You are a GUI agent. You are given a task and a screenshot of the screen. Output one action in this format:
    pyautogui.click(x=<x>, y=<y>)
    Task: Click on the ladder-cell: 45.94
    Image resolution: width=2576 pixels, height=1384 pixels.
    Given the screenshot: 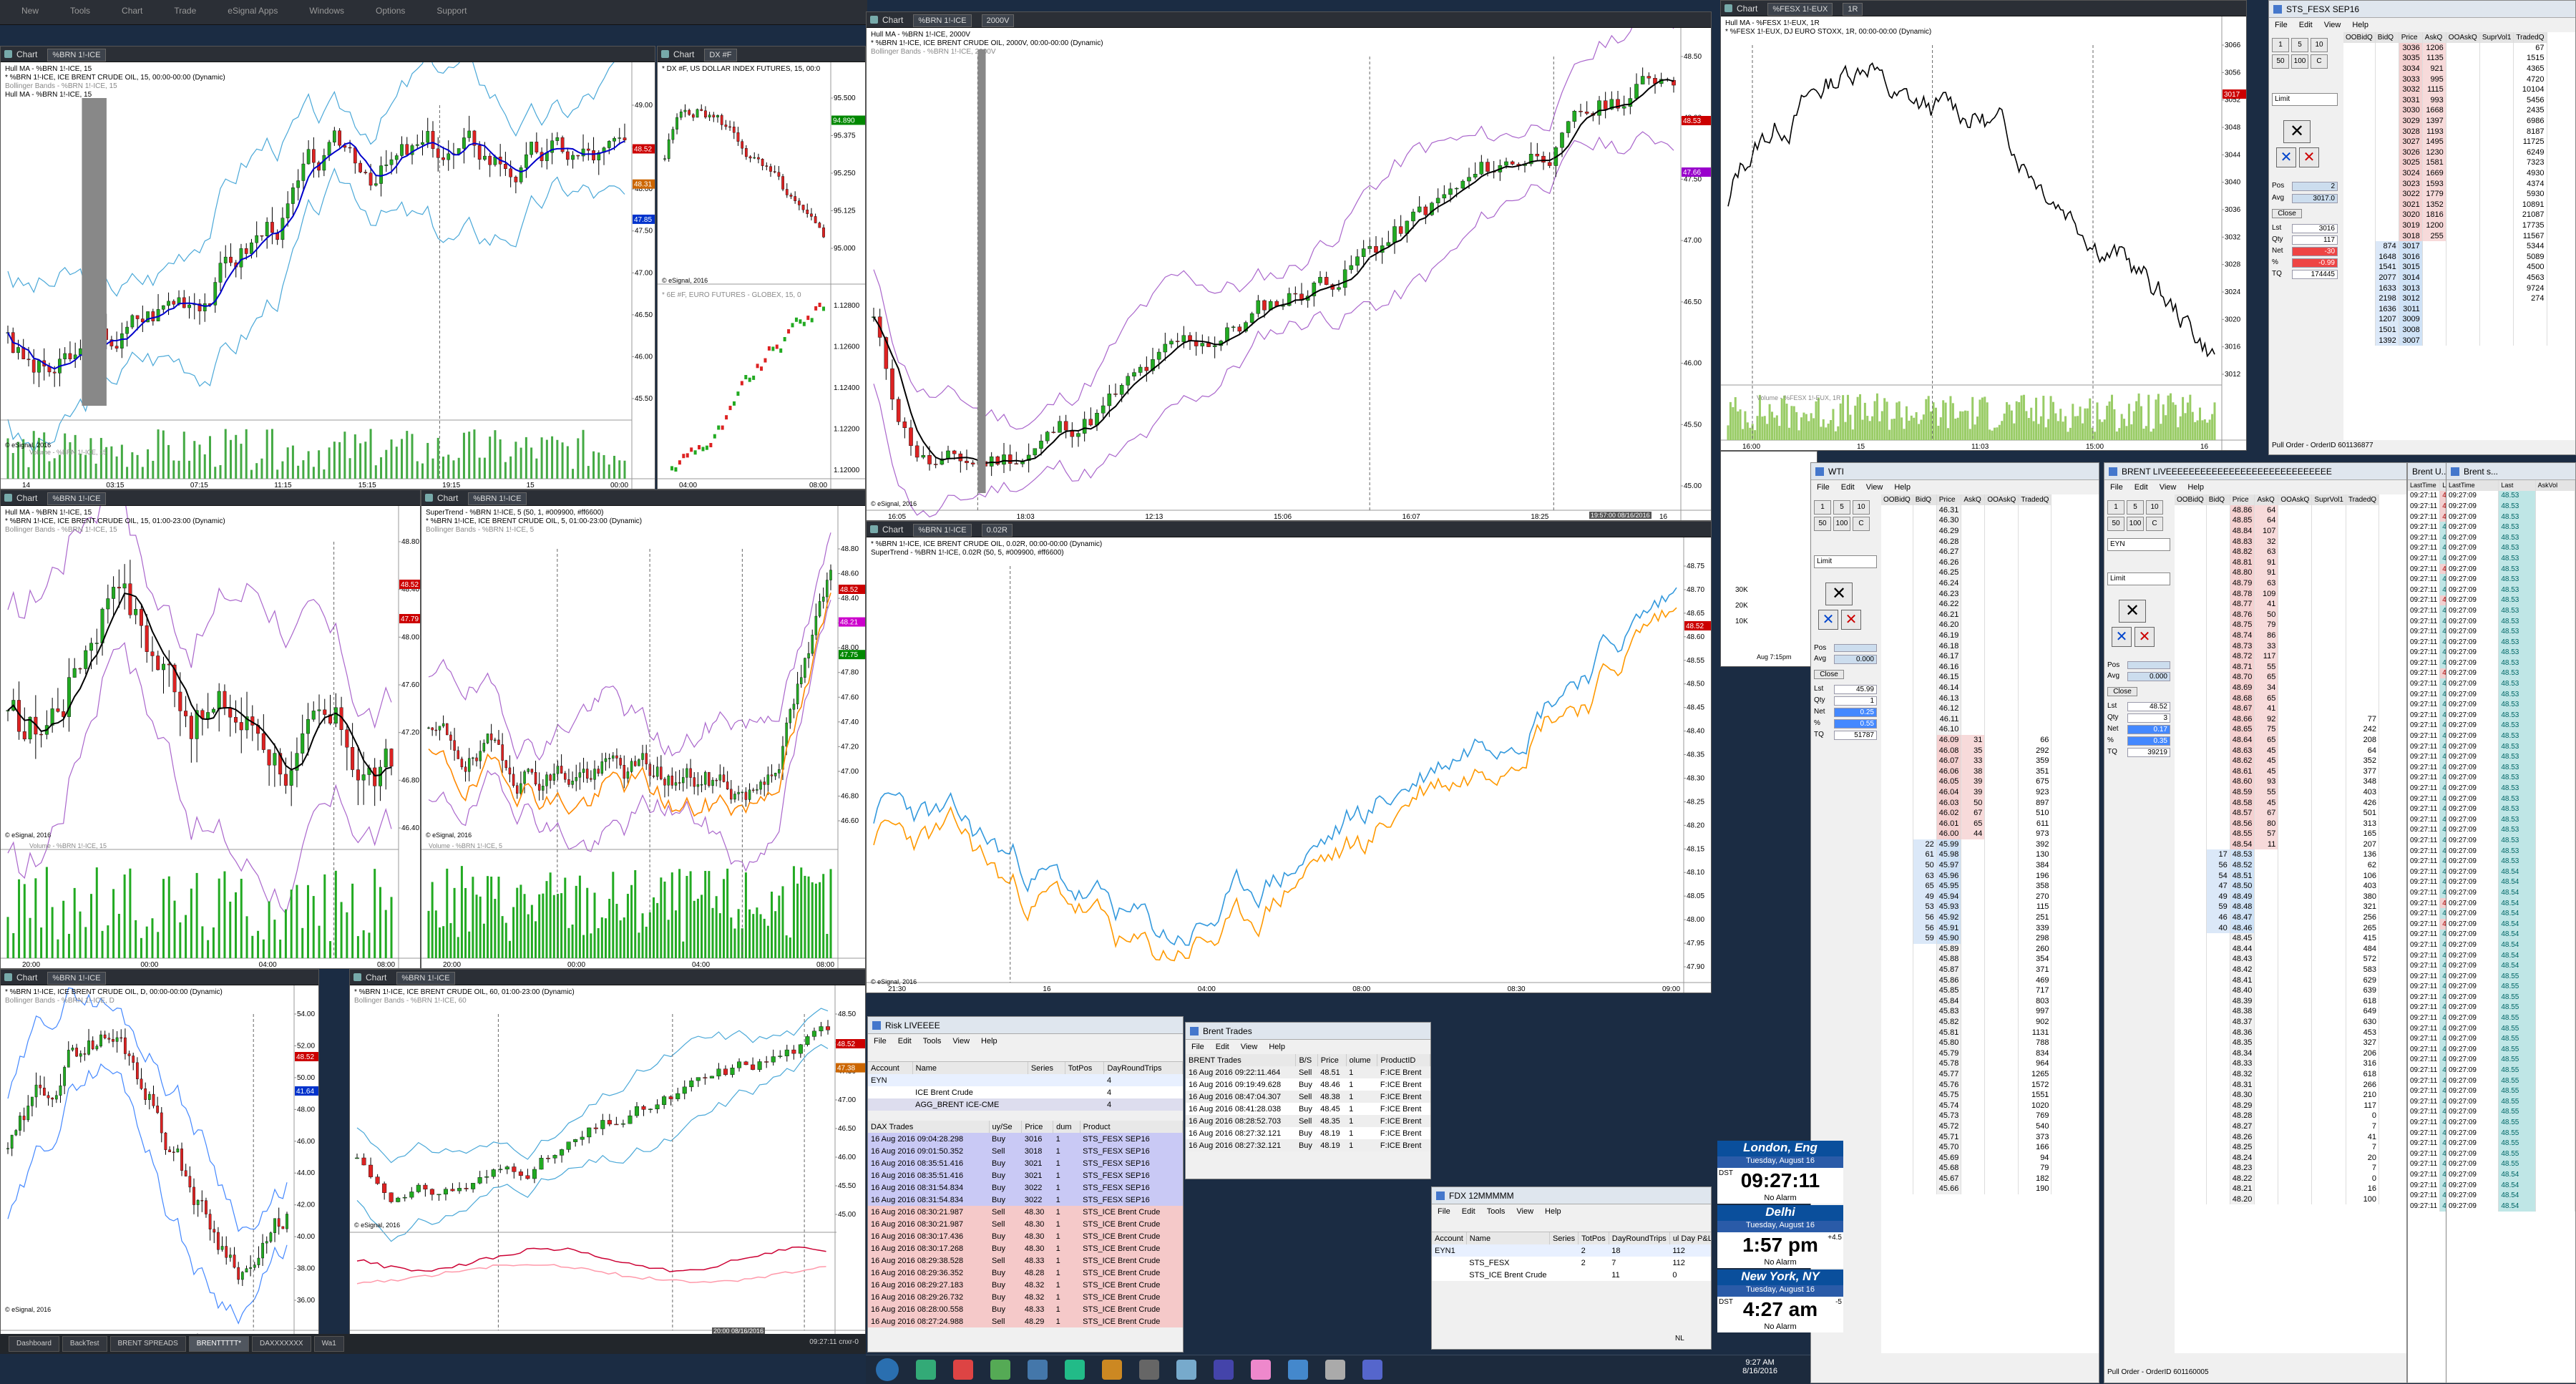 What is the action you would take?
    pyautogui.click(x=1949, y=896)
    